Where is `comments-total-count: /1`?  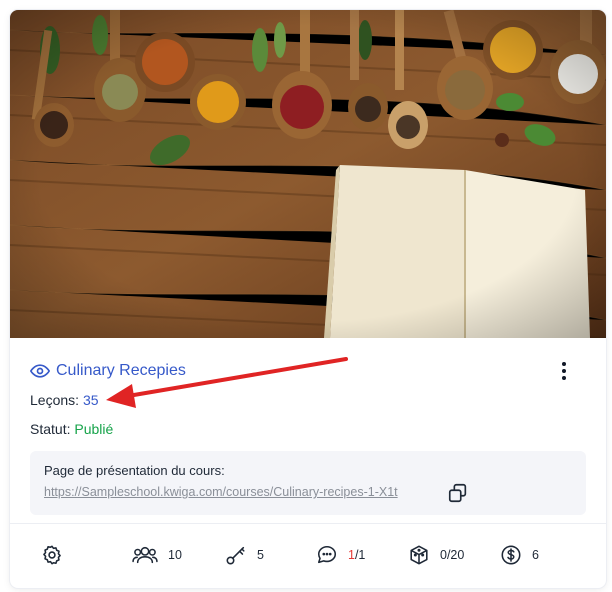
comments-total-count: /1 is located at coordinates (360, 555).